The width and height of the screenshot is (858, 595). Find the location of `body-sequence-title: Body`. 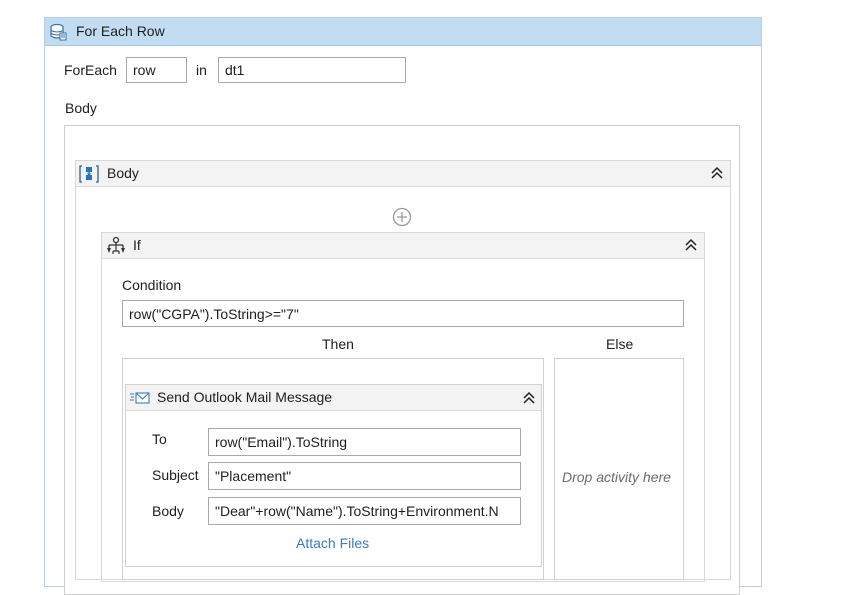

body-sequence-title: Body is located at coordinates (123, 173).